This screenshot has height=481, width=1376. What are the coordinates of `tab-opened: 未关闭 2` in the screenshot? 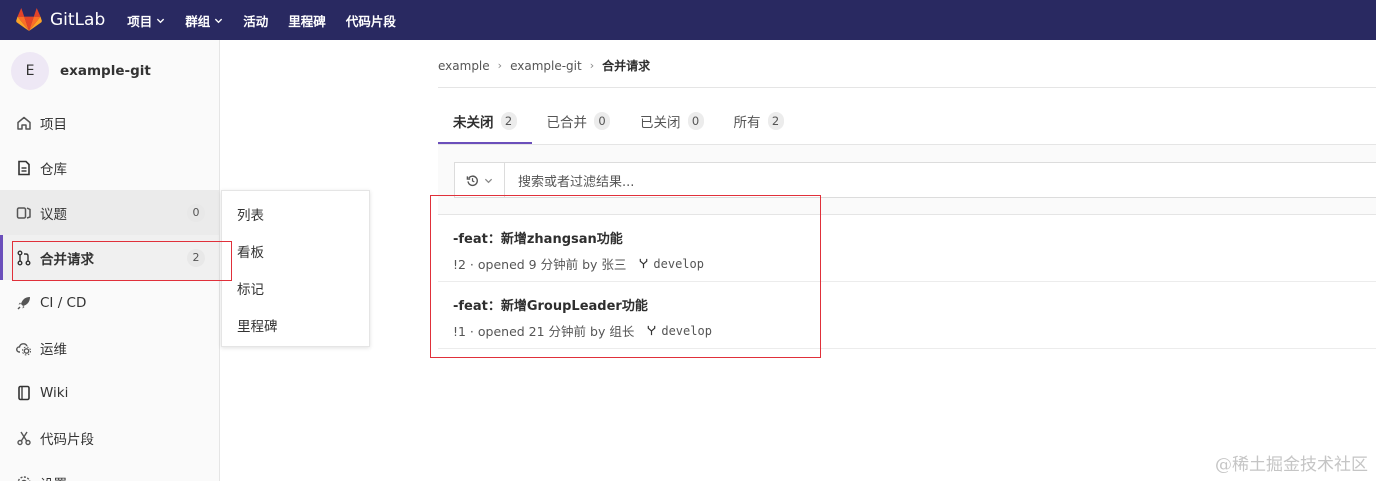 It's located at (485, 121).